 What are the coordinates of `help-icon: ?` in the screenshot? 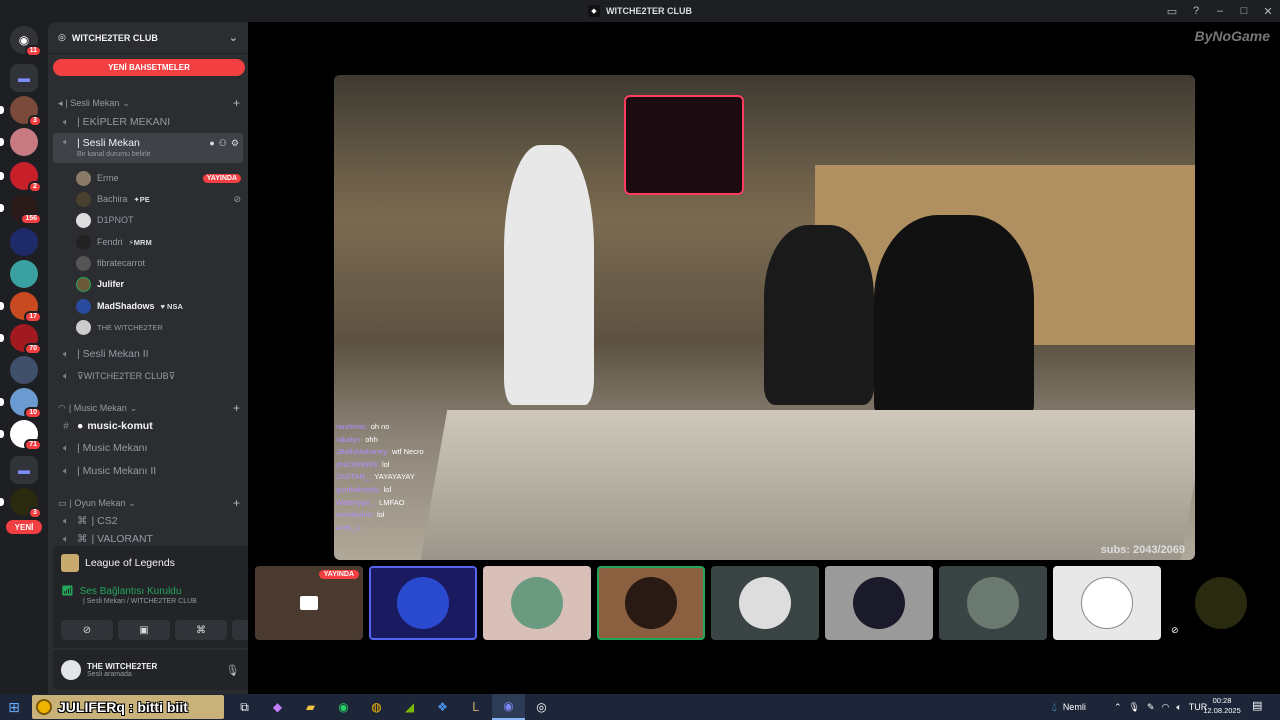 It's located at (1196, 11).